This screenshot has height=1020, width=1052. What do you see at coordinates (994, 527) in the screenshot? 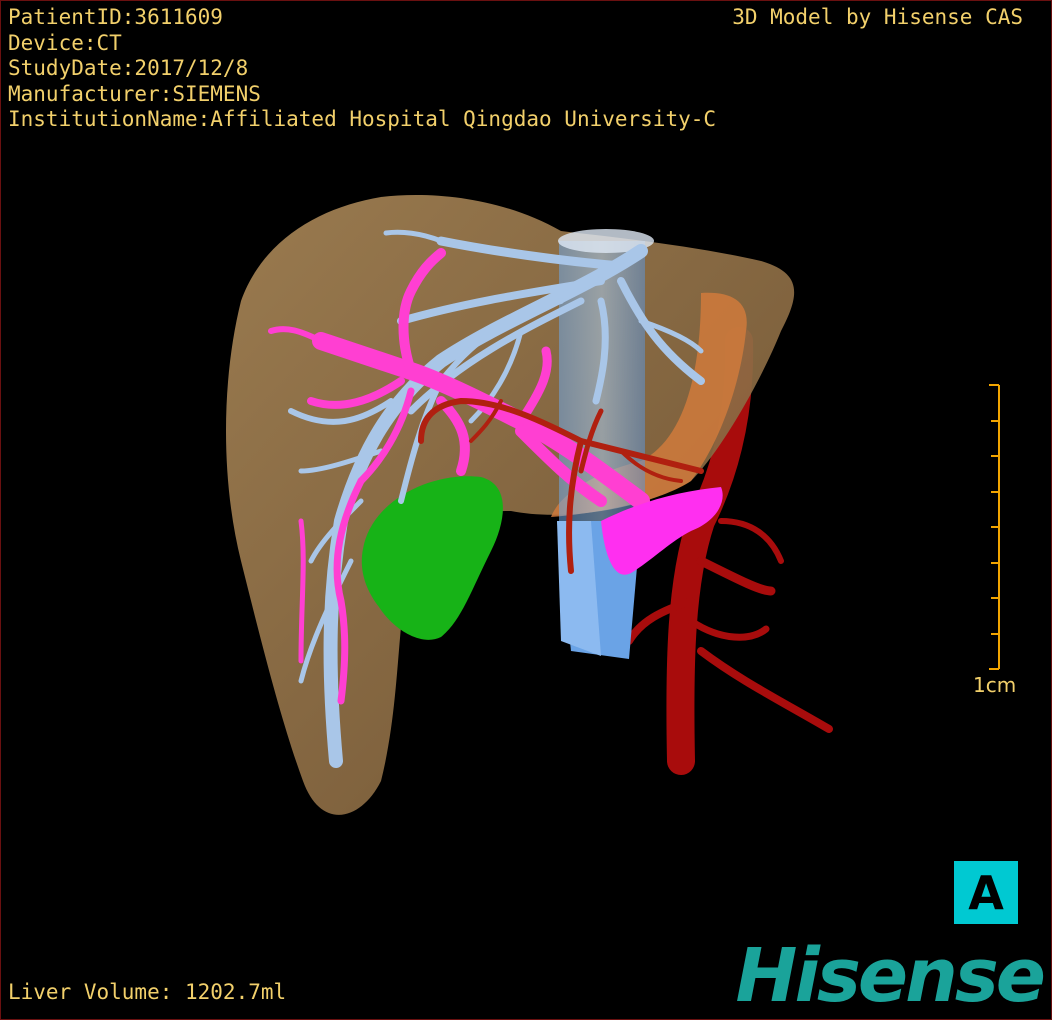
I see `scale-bar` at bounding box center [994, 527].